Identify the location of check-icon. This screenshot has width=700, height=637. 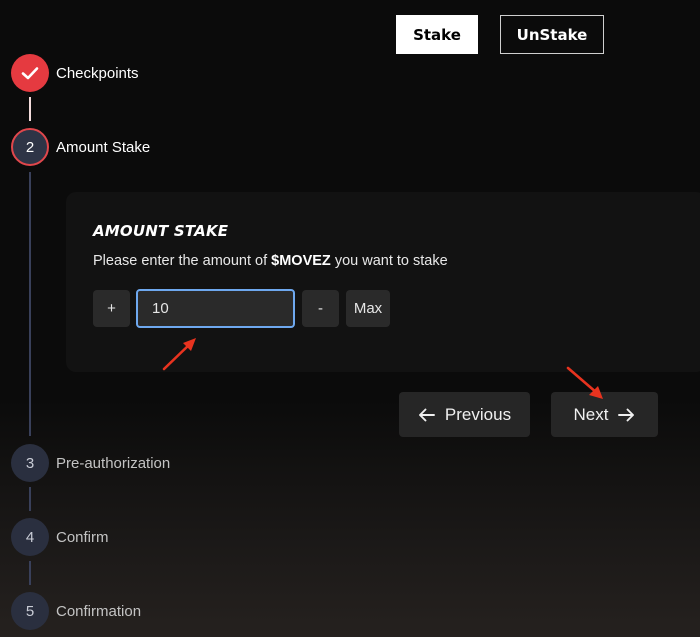
(30, 73).